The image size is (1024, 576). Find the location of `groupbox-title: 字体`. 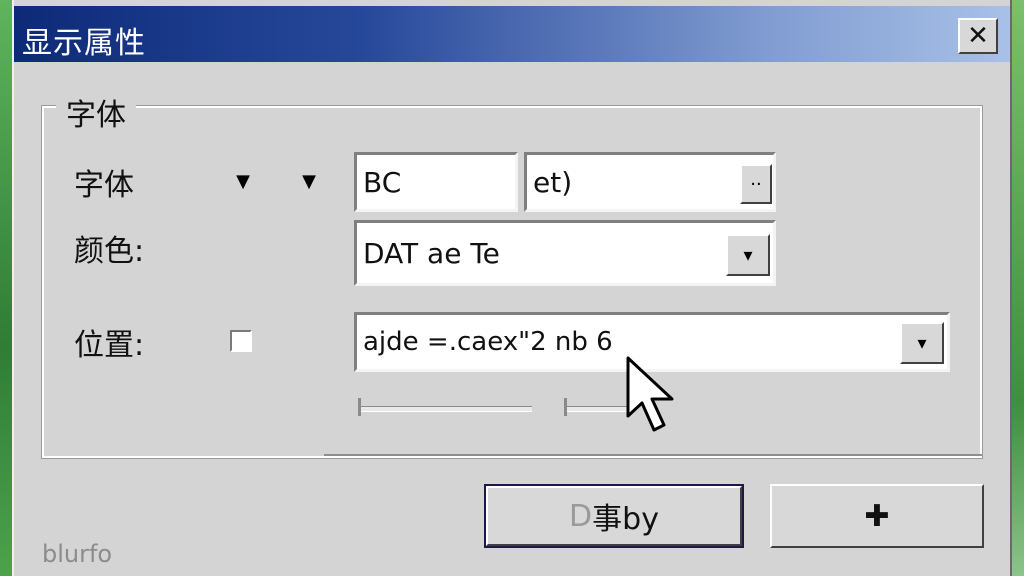

groupbox-title: 字体 is located at coordinates (96, 112).